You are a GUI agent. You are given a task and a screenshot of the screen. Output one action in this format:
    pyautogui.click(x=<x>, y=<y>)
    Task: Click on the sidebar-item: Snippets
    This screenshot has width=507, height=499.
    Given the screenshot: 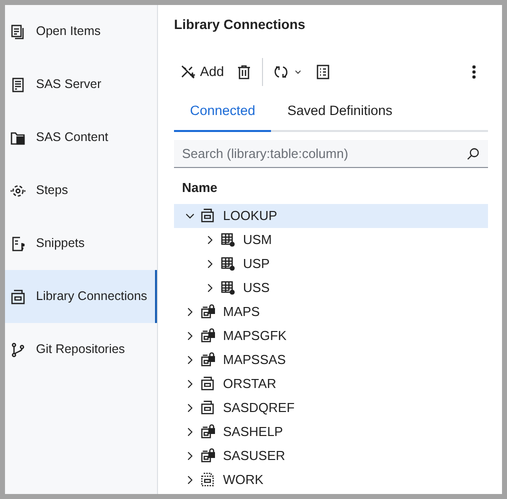 What is the action you would take?
    pyautogui.click(x=81, y=243)
    